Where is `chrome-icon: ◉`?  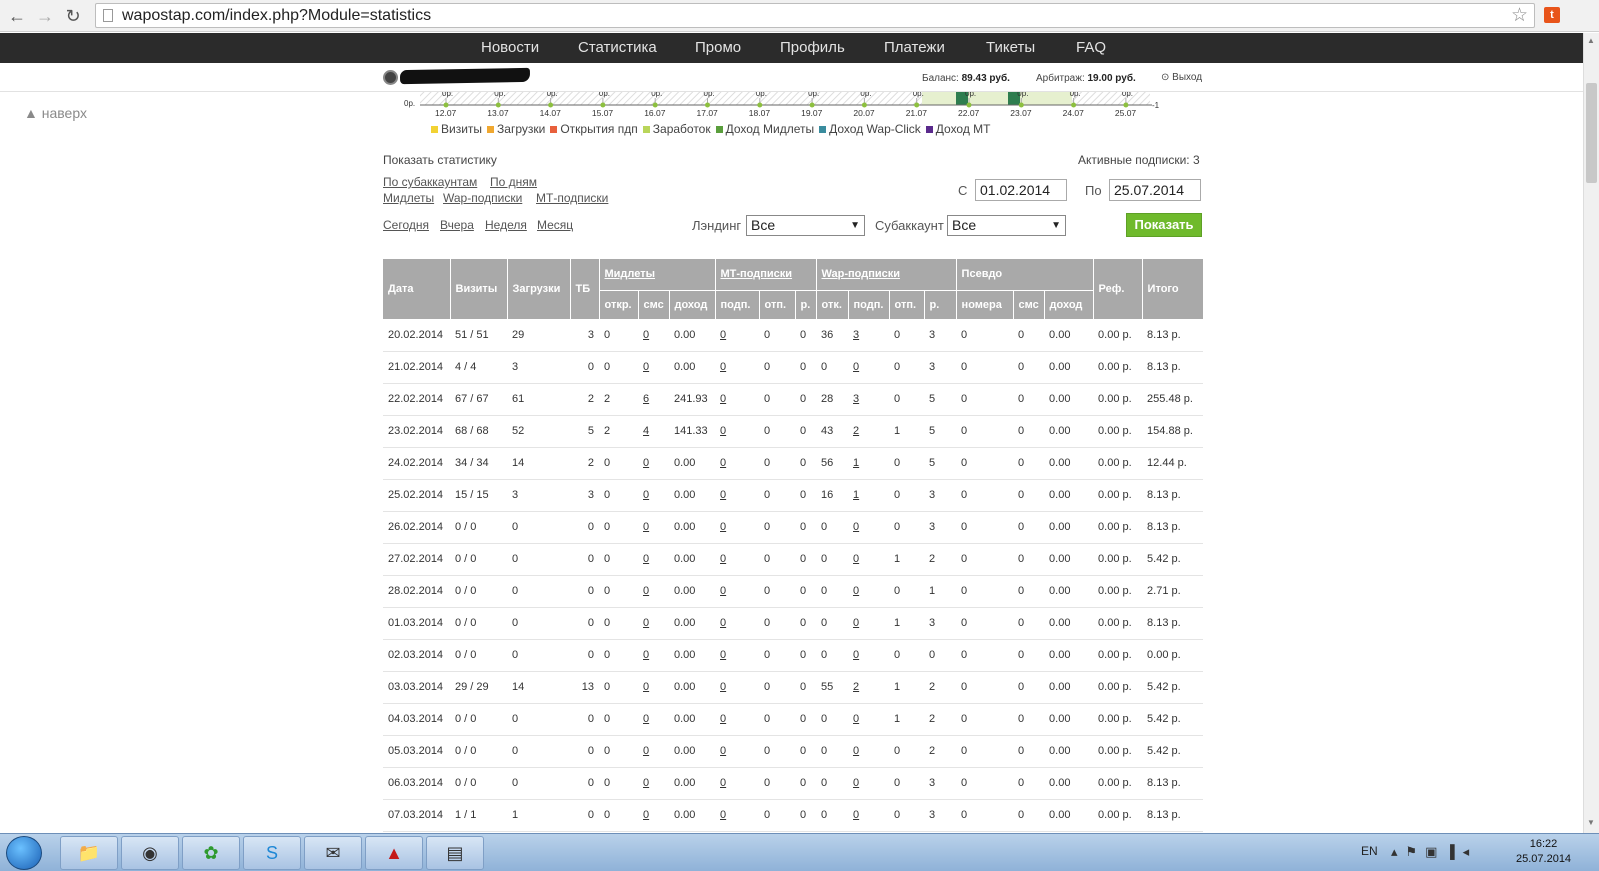
chrome-icon: ◉ is located at coordinates (150, 853).